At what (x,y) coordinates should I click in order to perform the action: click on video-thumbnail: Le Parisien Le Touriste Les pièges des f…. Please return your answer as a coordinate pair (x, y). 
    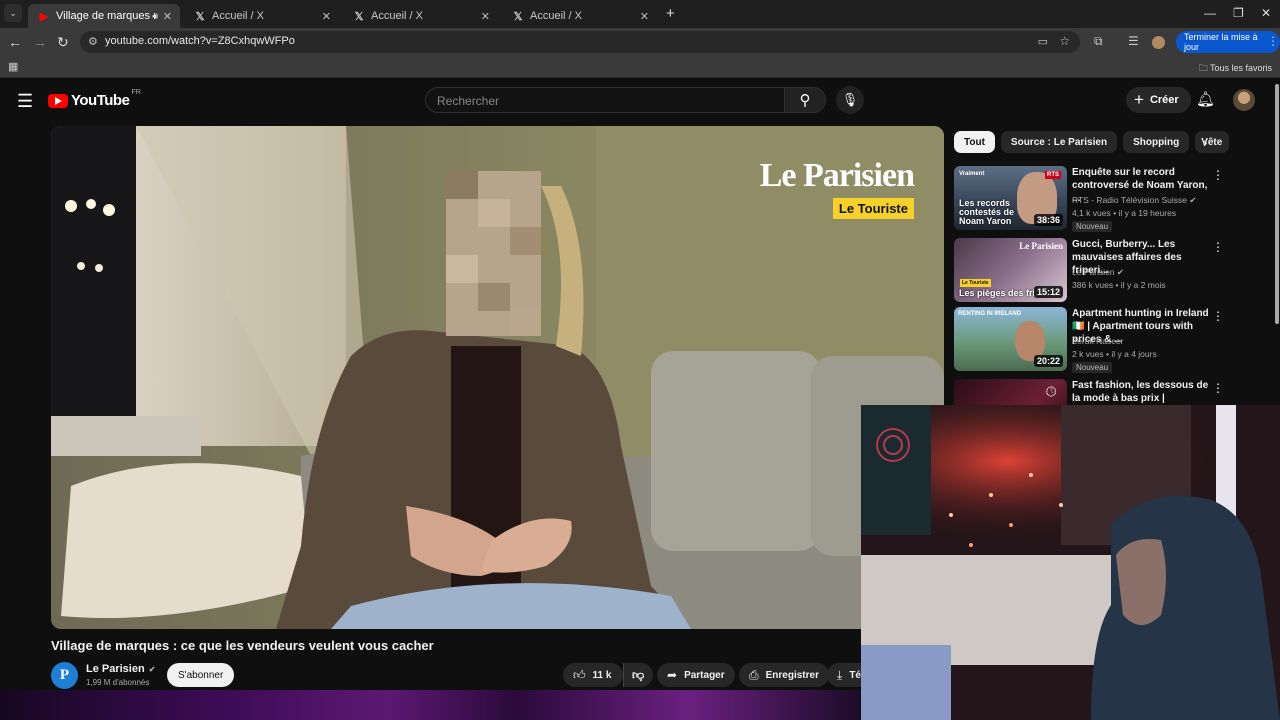
    Looking at the image, I should click on (1010, 270).